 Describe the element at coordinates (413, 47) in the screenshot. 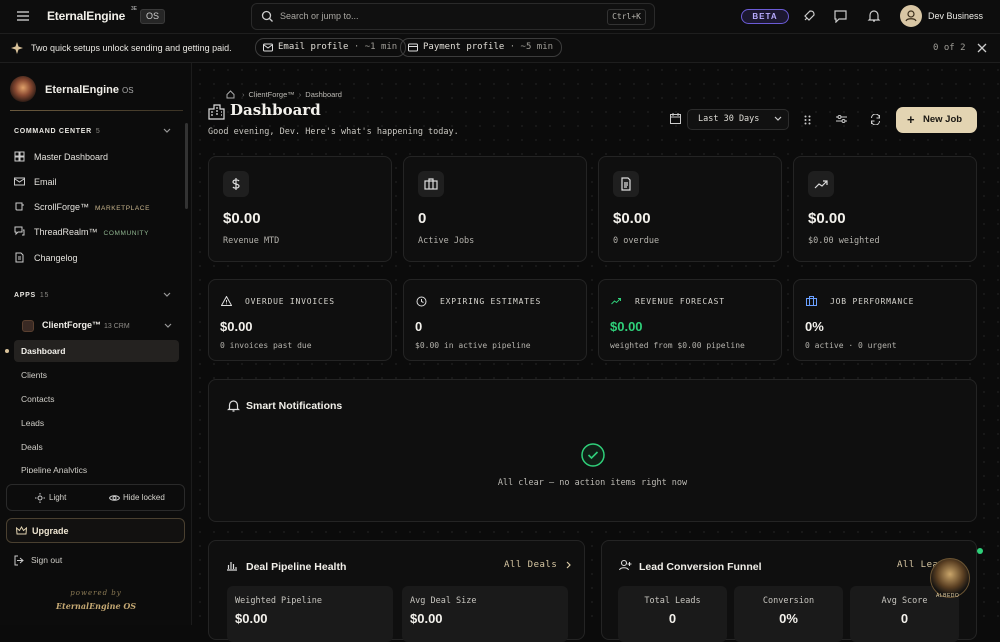

I see `card-icon` at that location.